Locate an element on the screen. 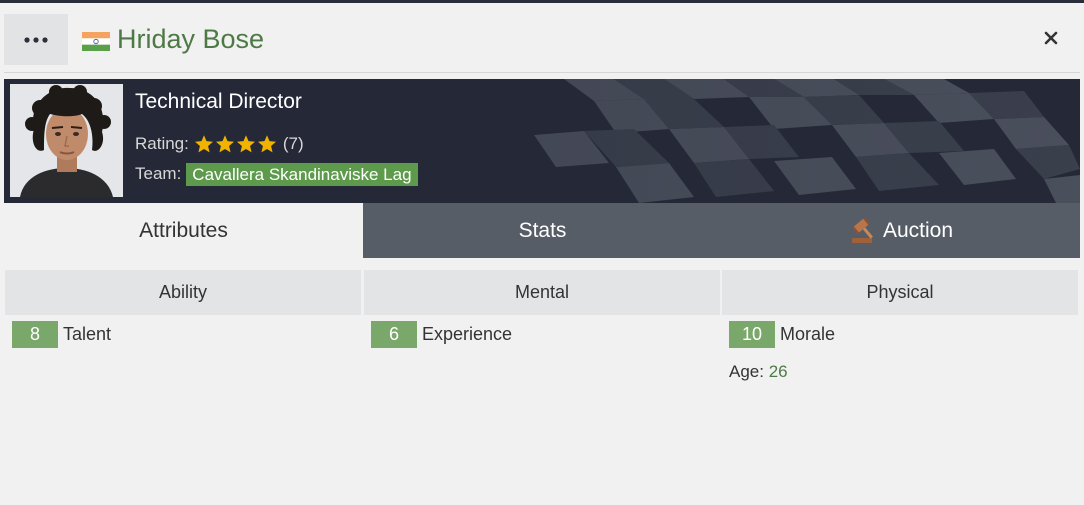 This screenshot has height=505, width=1084. menu-button is located at coordinates (36, 39).